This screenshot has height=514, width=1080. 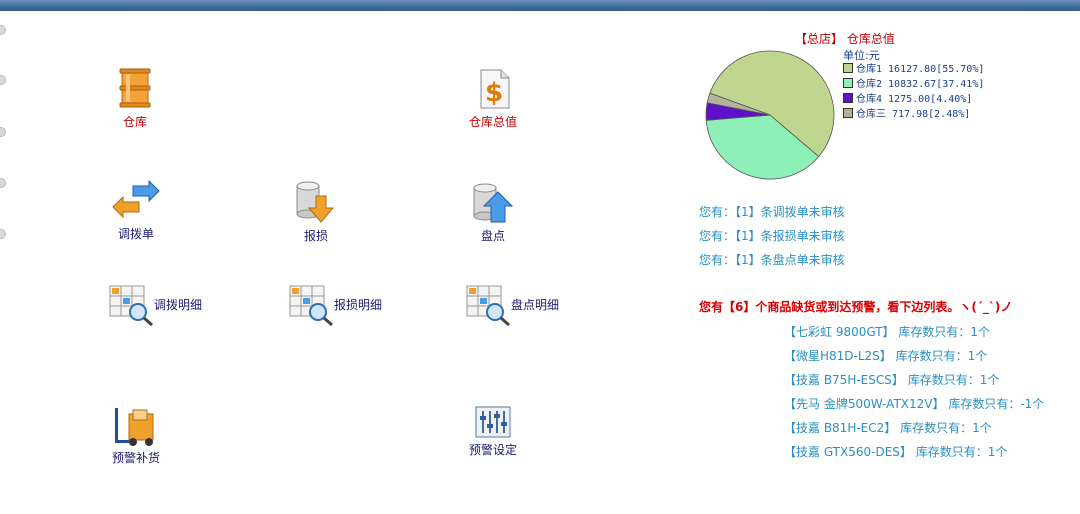 I want to click on sliders-settings-icon, so click(x=493, y=422).